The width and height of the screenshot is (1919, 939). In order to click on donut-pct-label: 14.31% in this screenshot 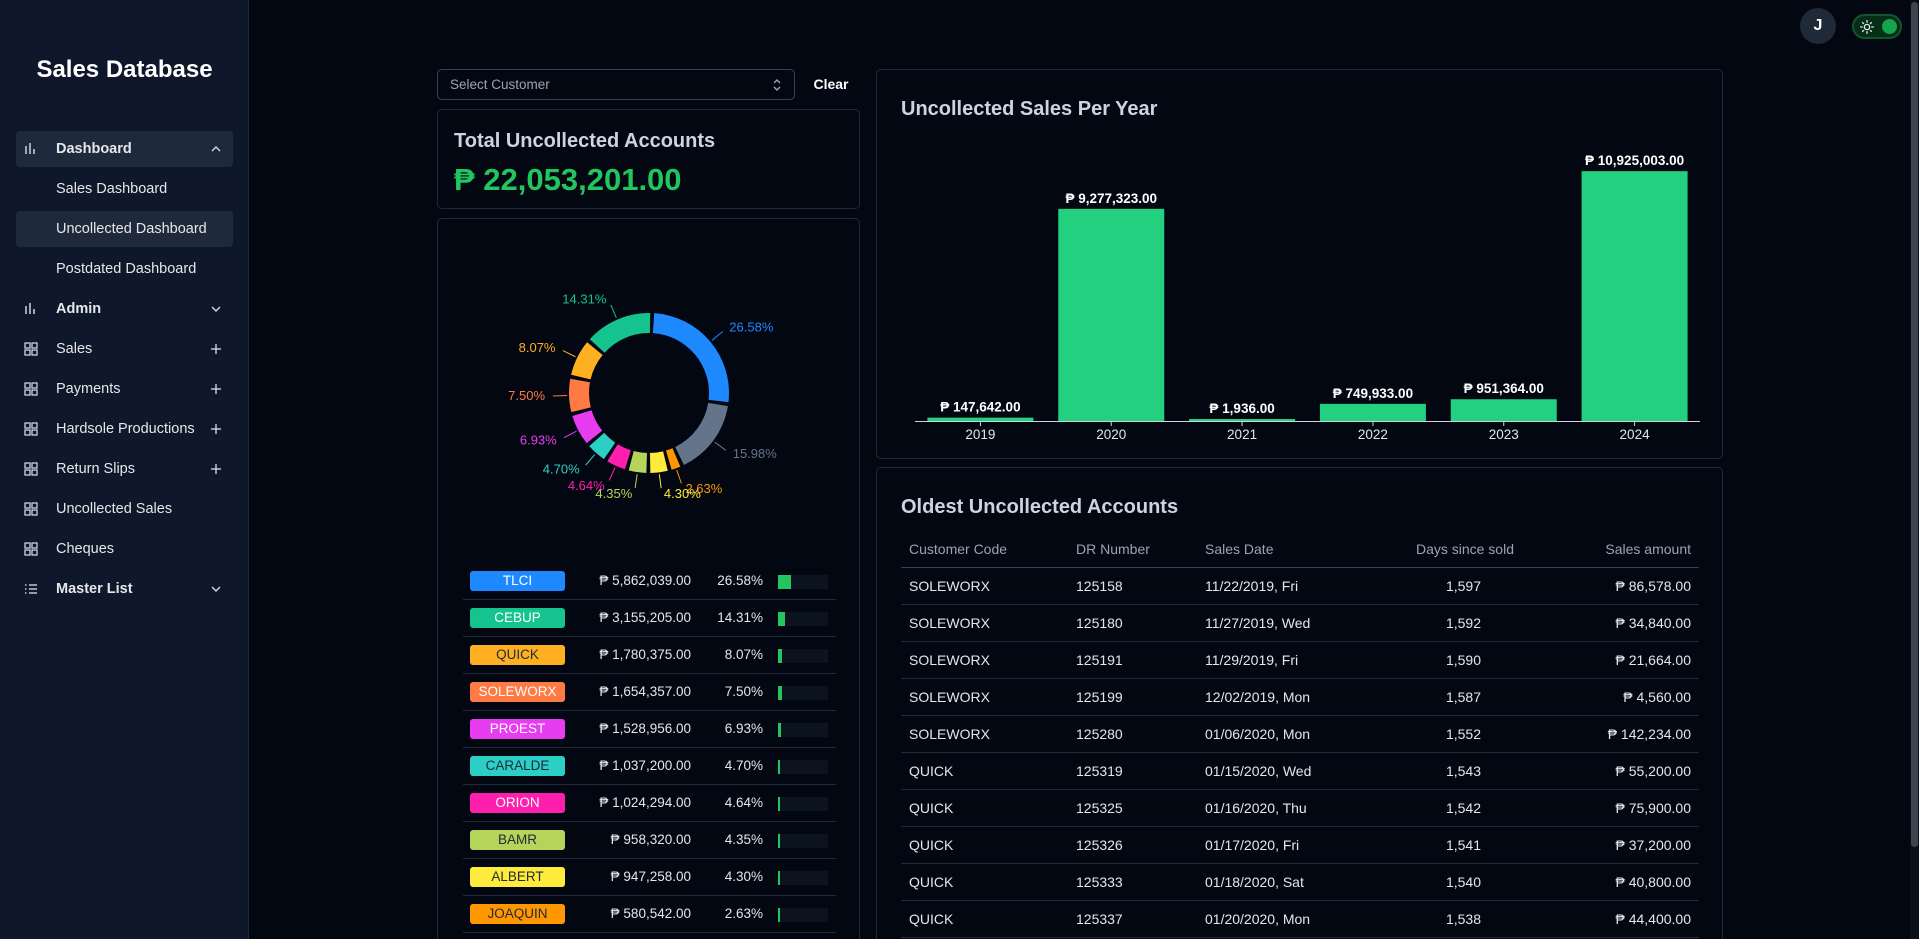, I will do `click(584, 298)`.